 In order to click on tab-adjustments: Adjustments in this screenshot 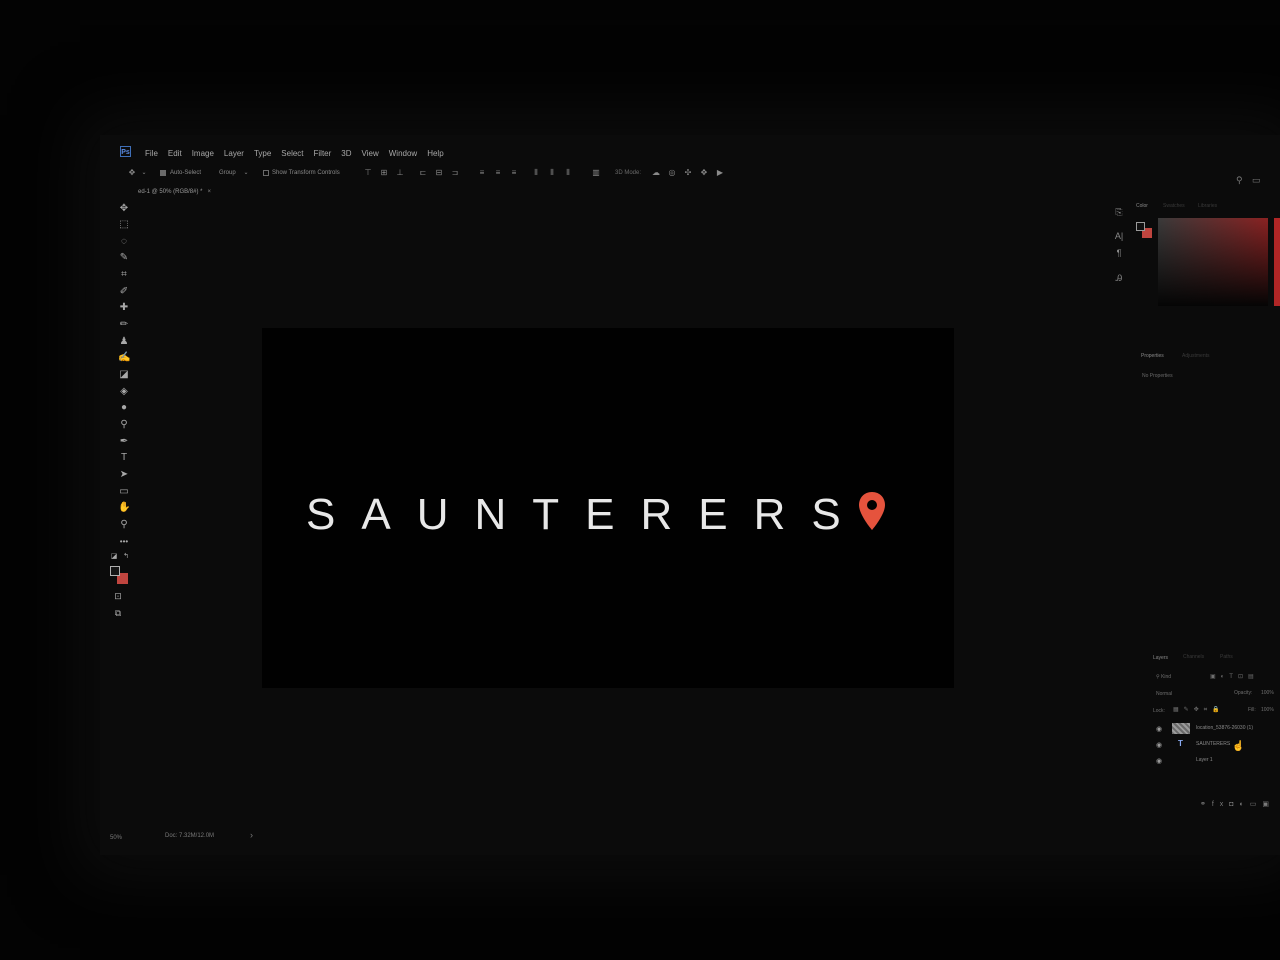, I will do `click(1196, 356)`.